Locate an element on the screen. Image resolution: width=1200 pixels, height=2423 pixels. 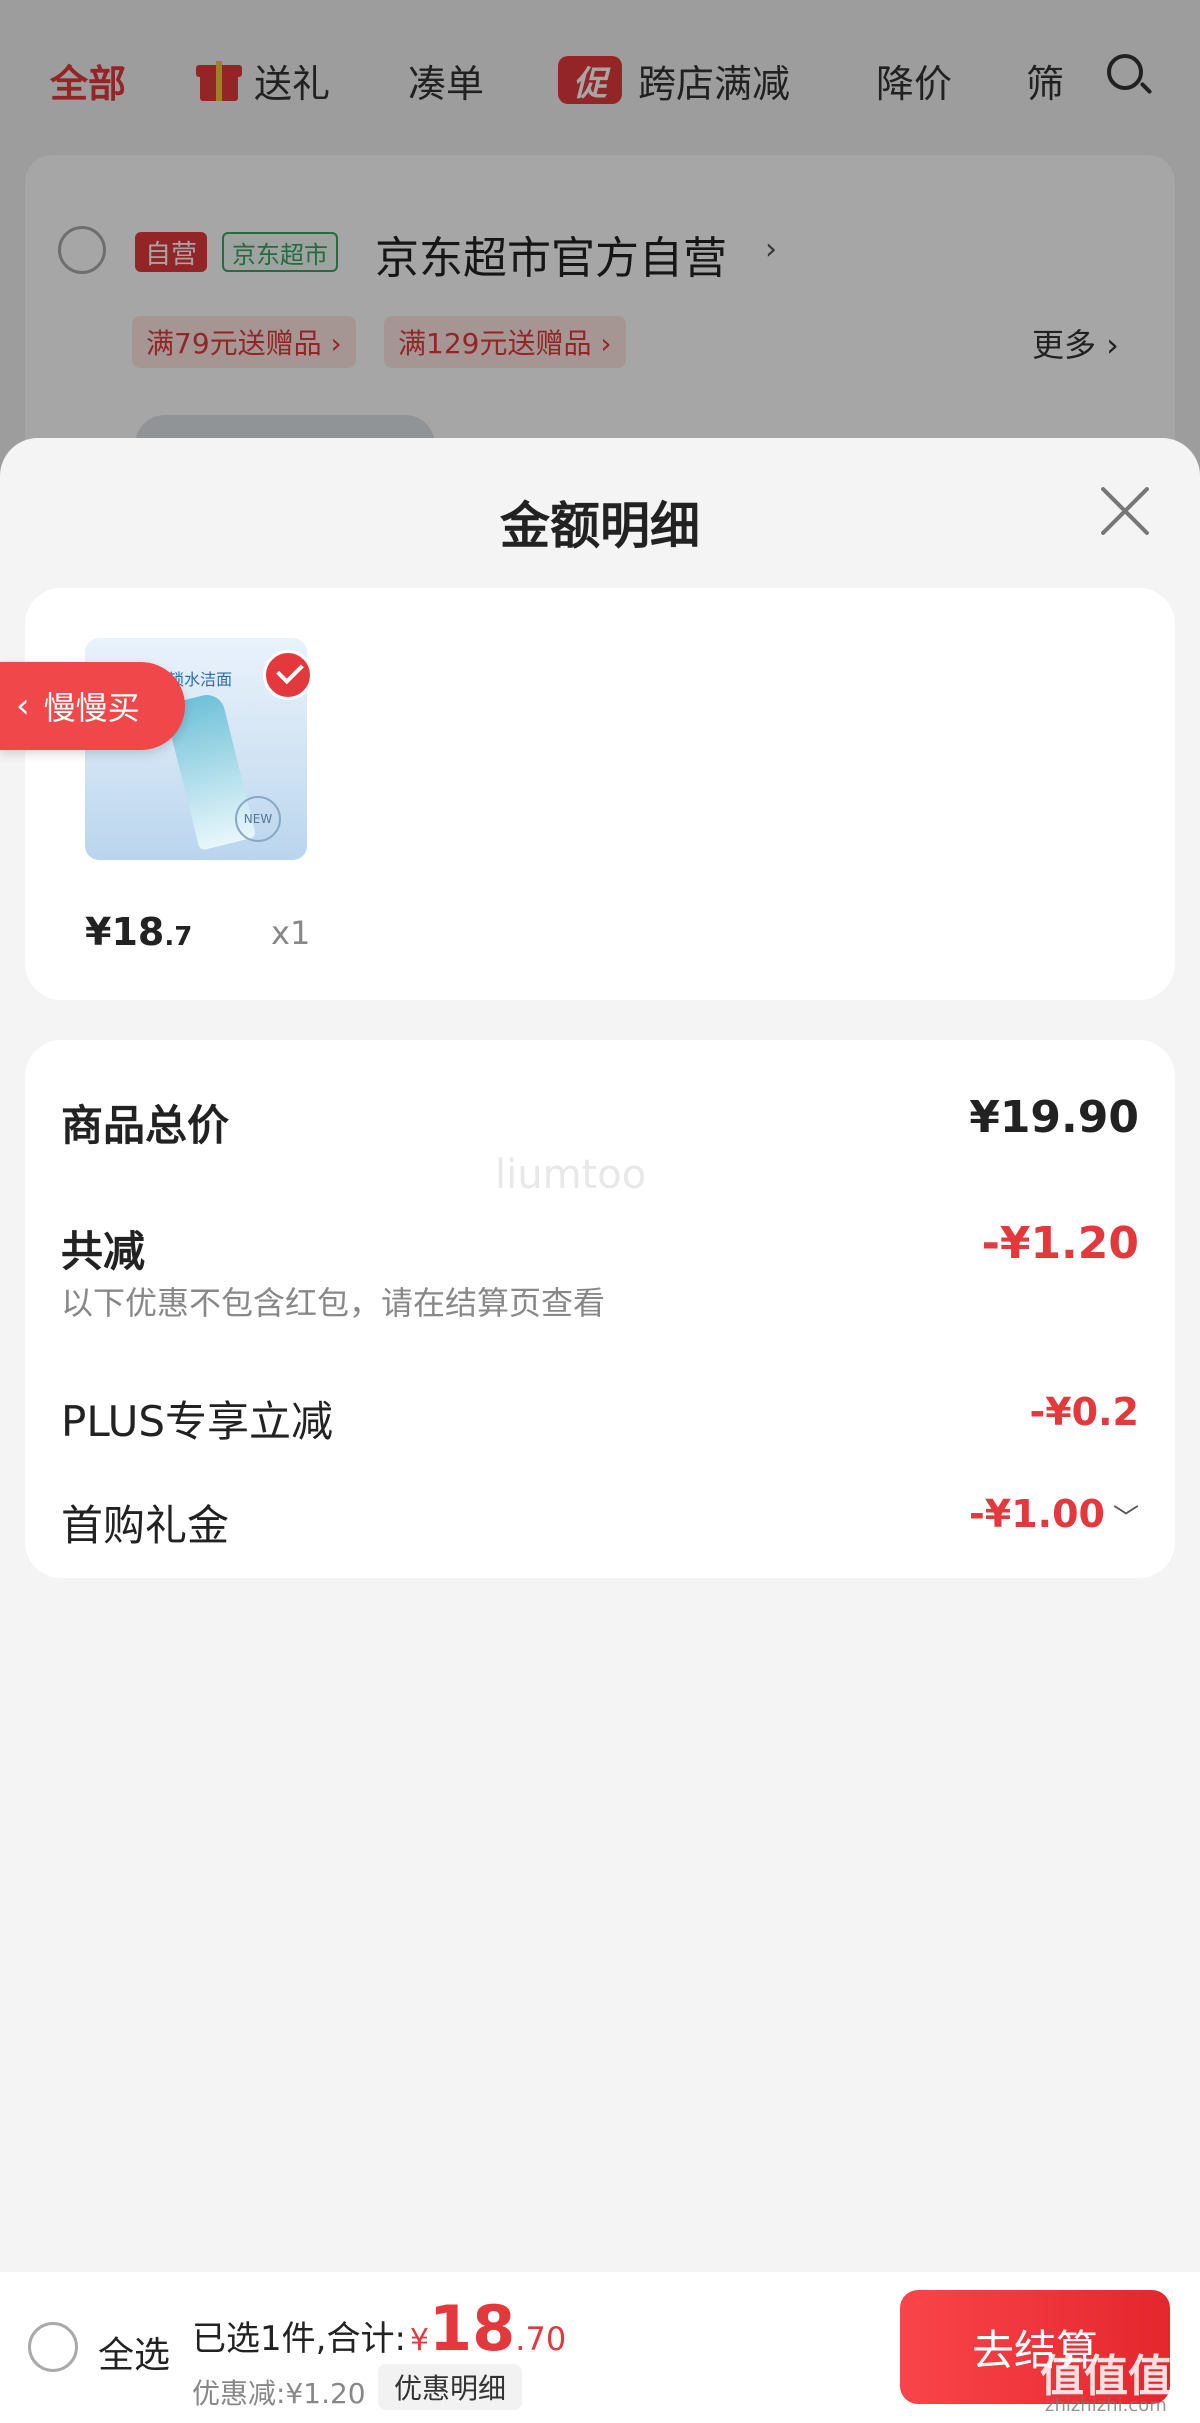
checkout-bar: 全选 已选1件,合计: ¥ 18 .70 优惠减:¥1.20 优惠明细 去结算 is located at coordinates (600, 2347).